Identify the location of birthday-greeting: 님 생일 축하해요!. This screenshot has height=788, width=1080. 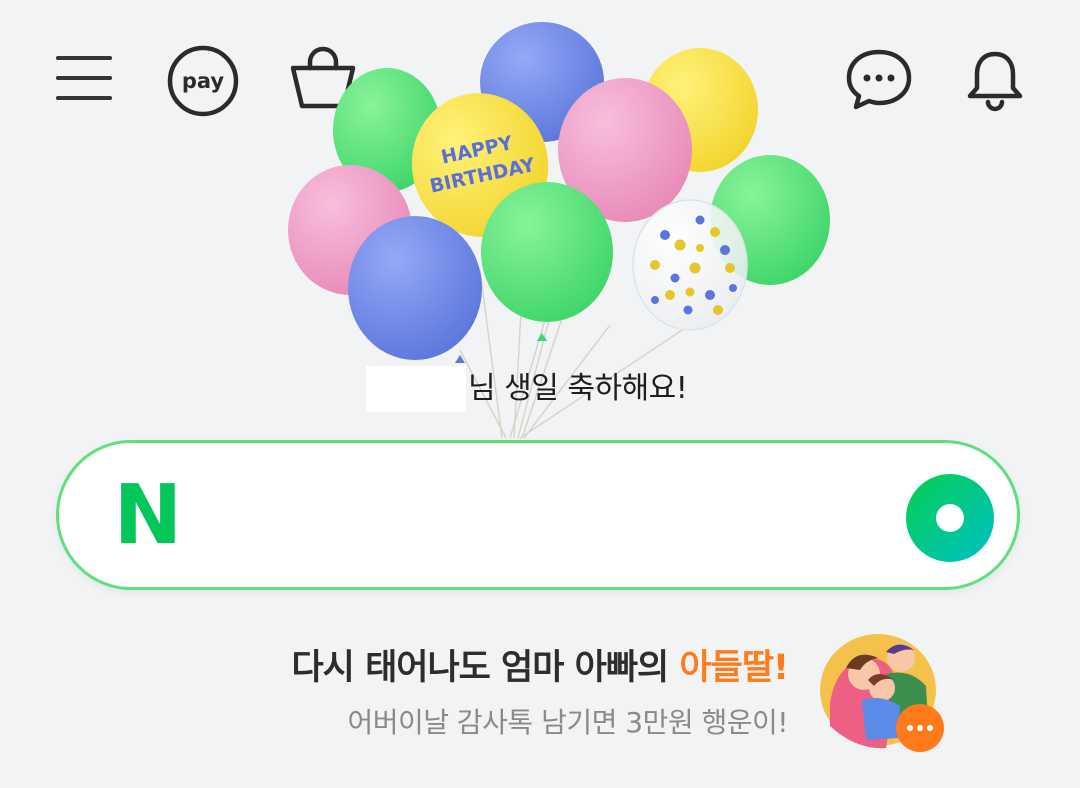
(540, 390).